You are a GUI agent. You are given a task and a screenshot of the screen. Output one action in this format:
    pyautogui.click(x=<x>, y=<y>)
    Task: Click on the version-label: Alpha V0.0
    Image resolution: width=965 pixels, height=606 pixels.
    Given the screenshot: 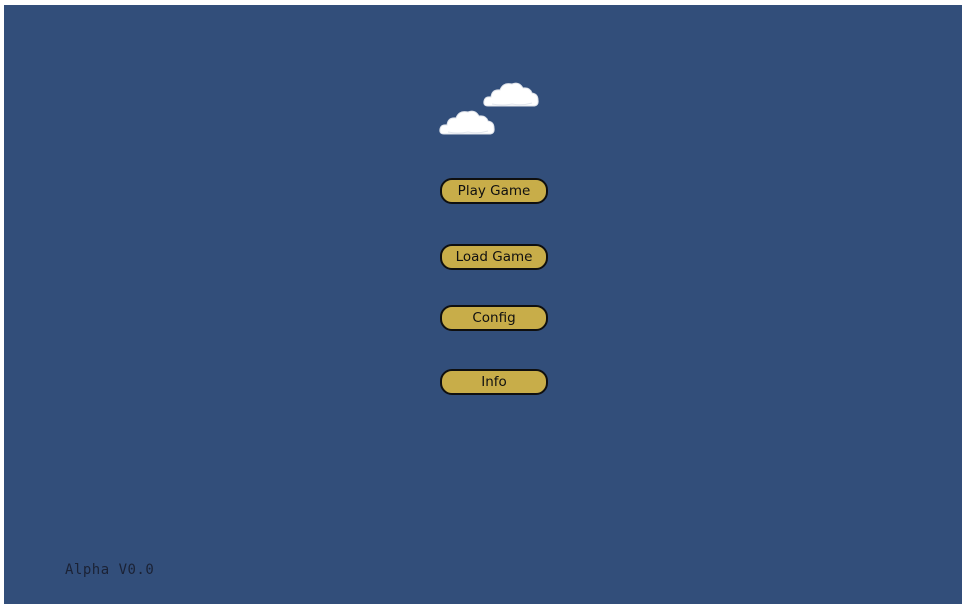 What is the action you would take?
    pyautogui.click(x=110, y=570)
    